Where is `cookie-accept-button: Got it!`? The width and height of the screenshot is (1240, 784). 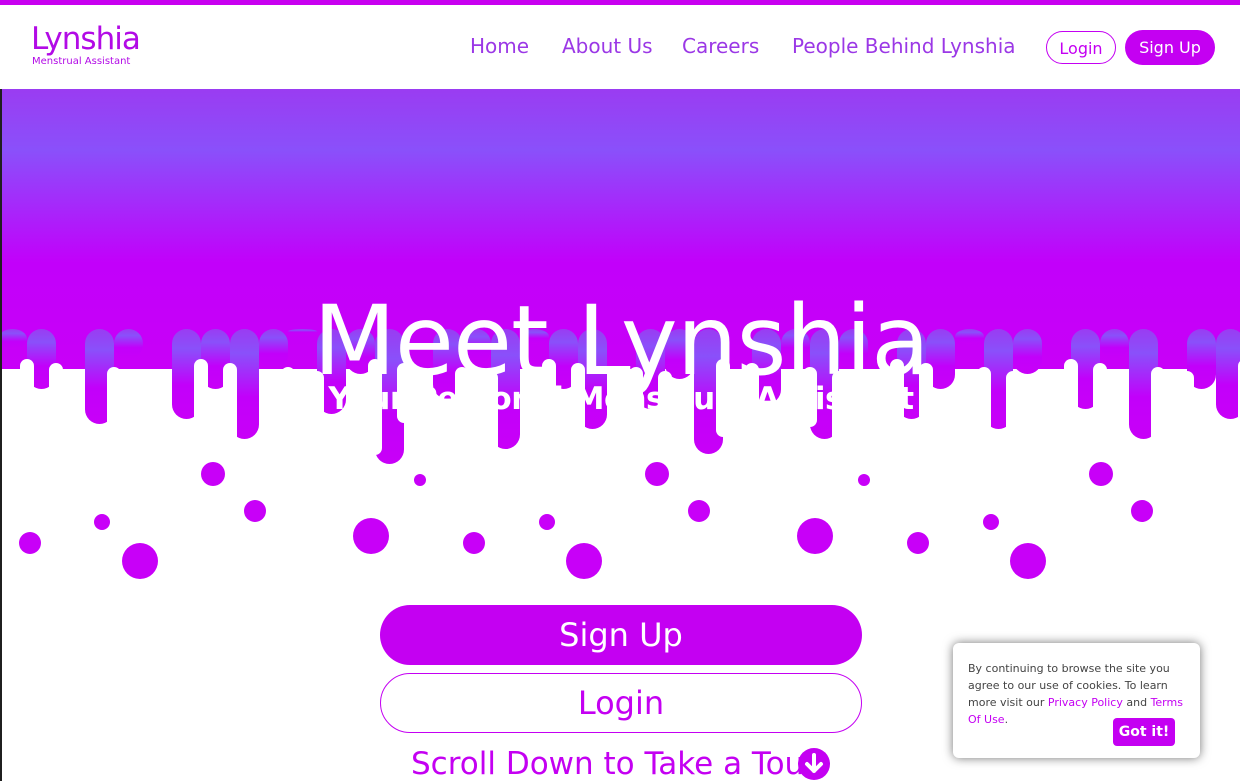
cookie-accept-button: Got it! is located at coordinates (1144, 732).